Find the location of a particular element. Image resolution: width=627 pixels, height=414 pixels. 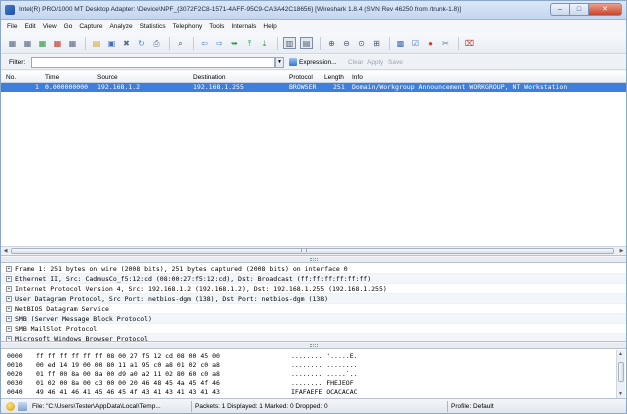

scroll-right-icon: ▶ is located at coordinates (621, 251).